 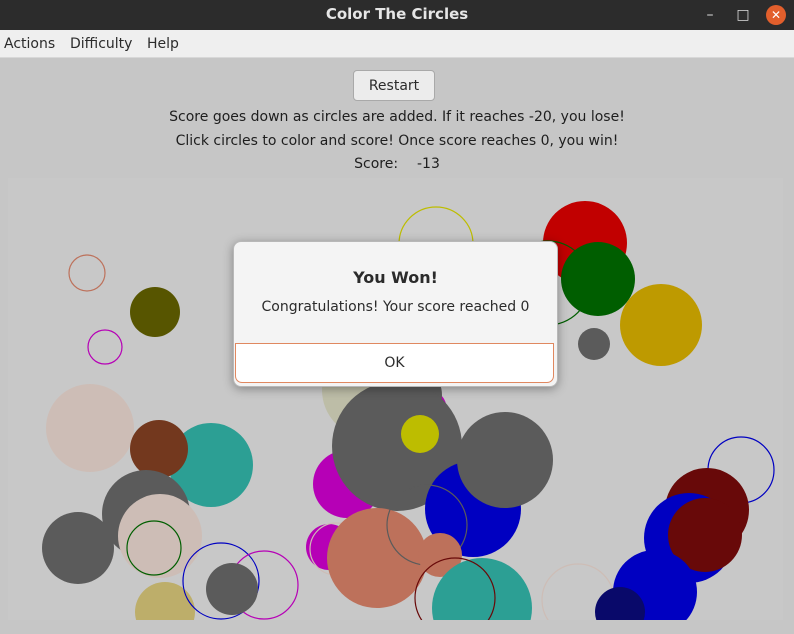 I want to click on menu-difficulty: Difficulty, so click(x=101, y=44).